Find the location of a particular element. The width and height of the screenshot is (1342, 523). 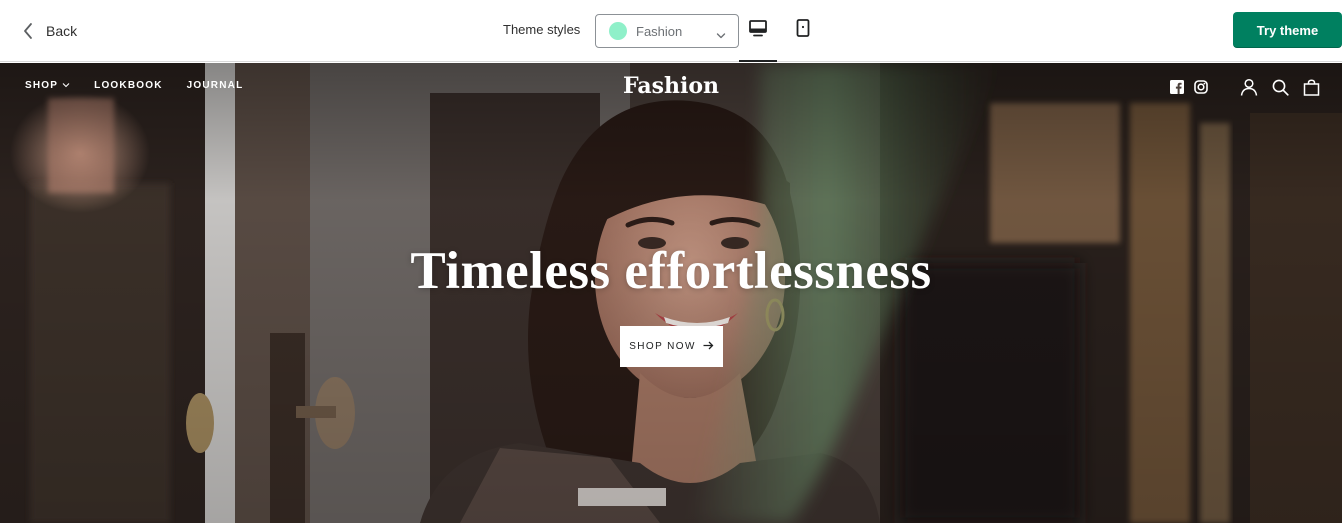

mobile-view-button is located at coordinates (803, 35).